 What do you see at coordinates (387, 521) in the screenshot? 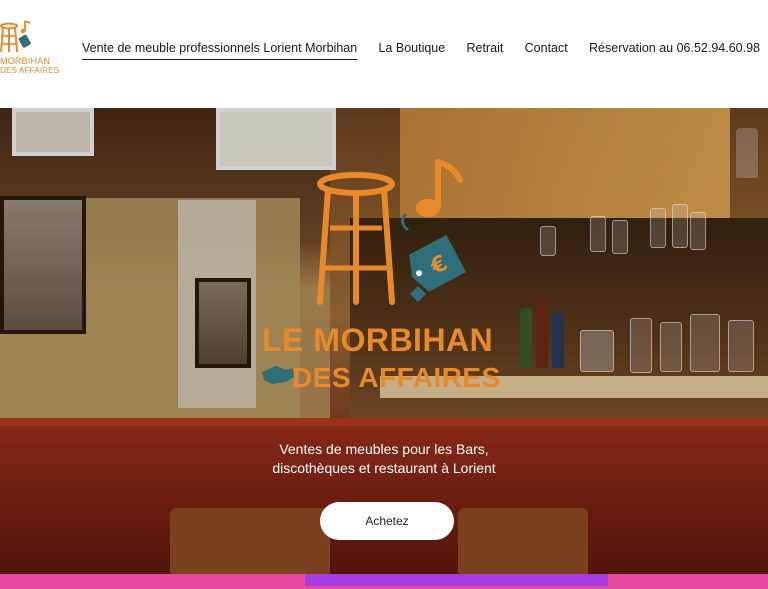
I see `buy-button: Achetez` at bounding box center [387, 521].